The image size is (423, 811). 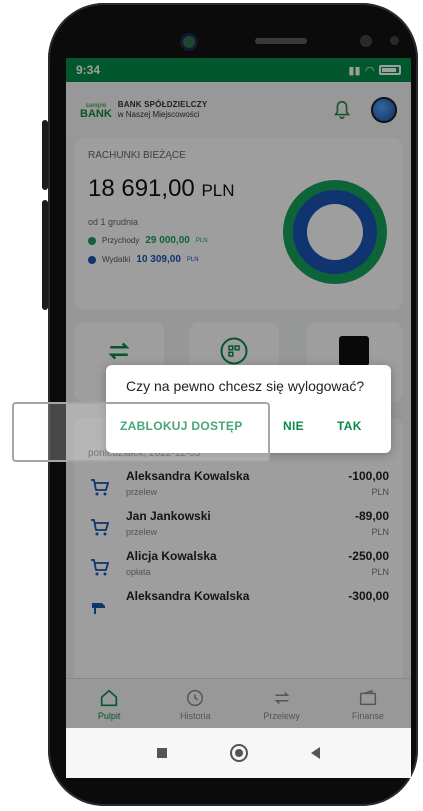 I want to click on back-icon, so click(x=315, y=753).